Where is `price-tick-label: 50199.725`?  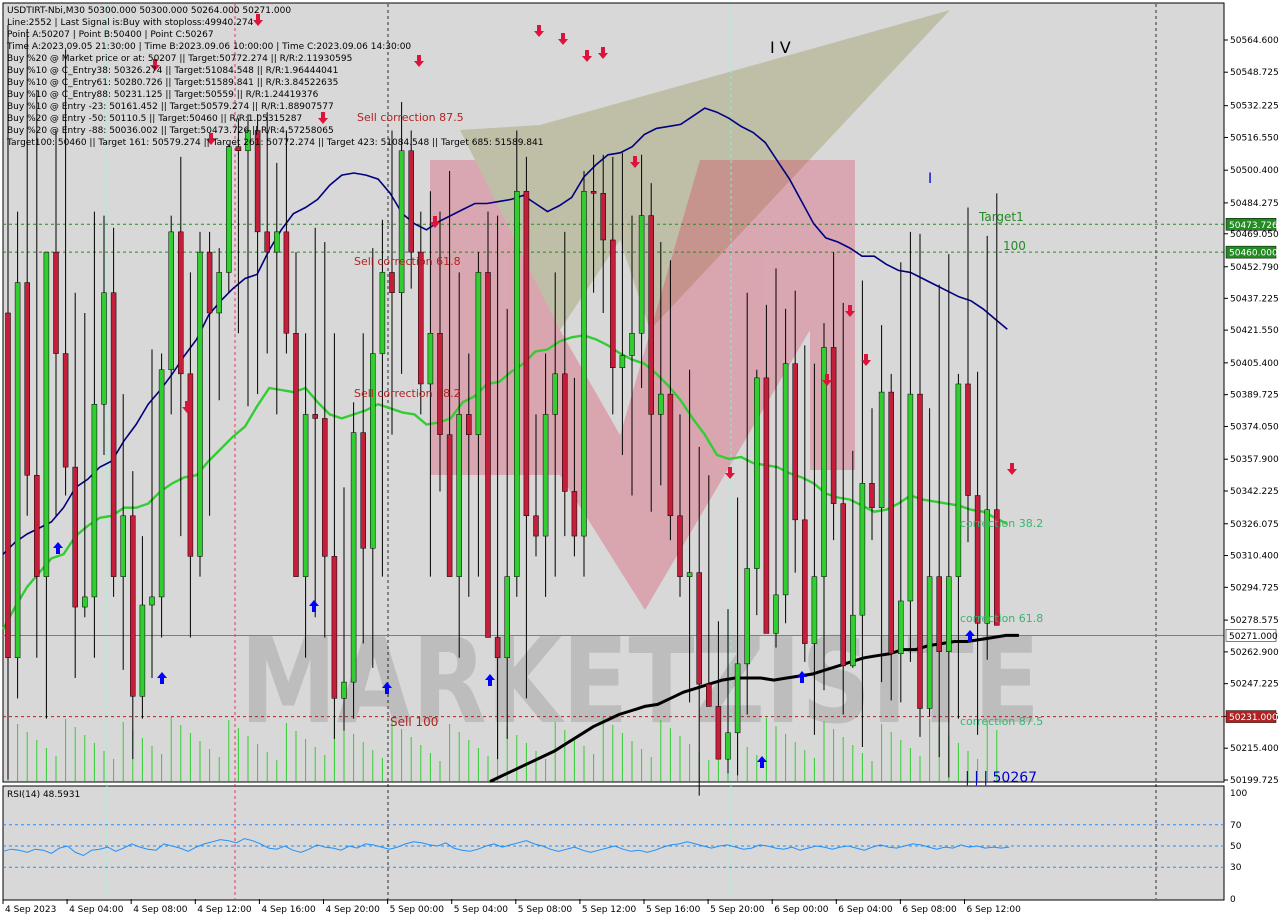 price-tick-label: 50199.725 is located at coordinates (1254, 781).